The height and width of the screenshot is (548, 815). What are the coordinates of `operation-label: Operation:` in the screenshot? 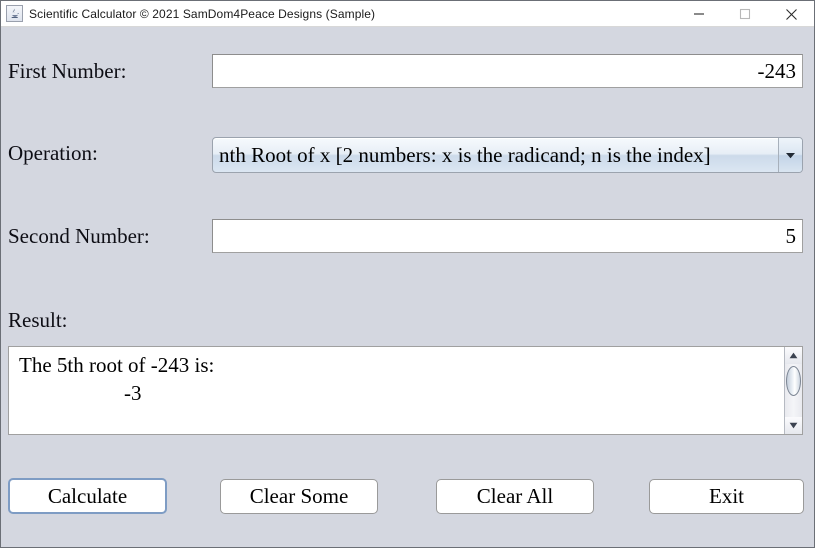 It's located at (53, 153).